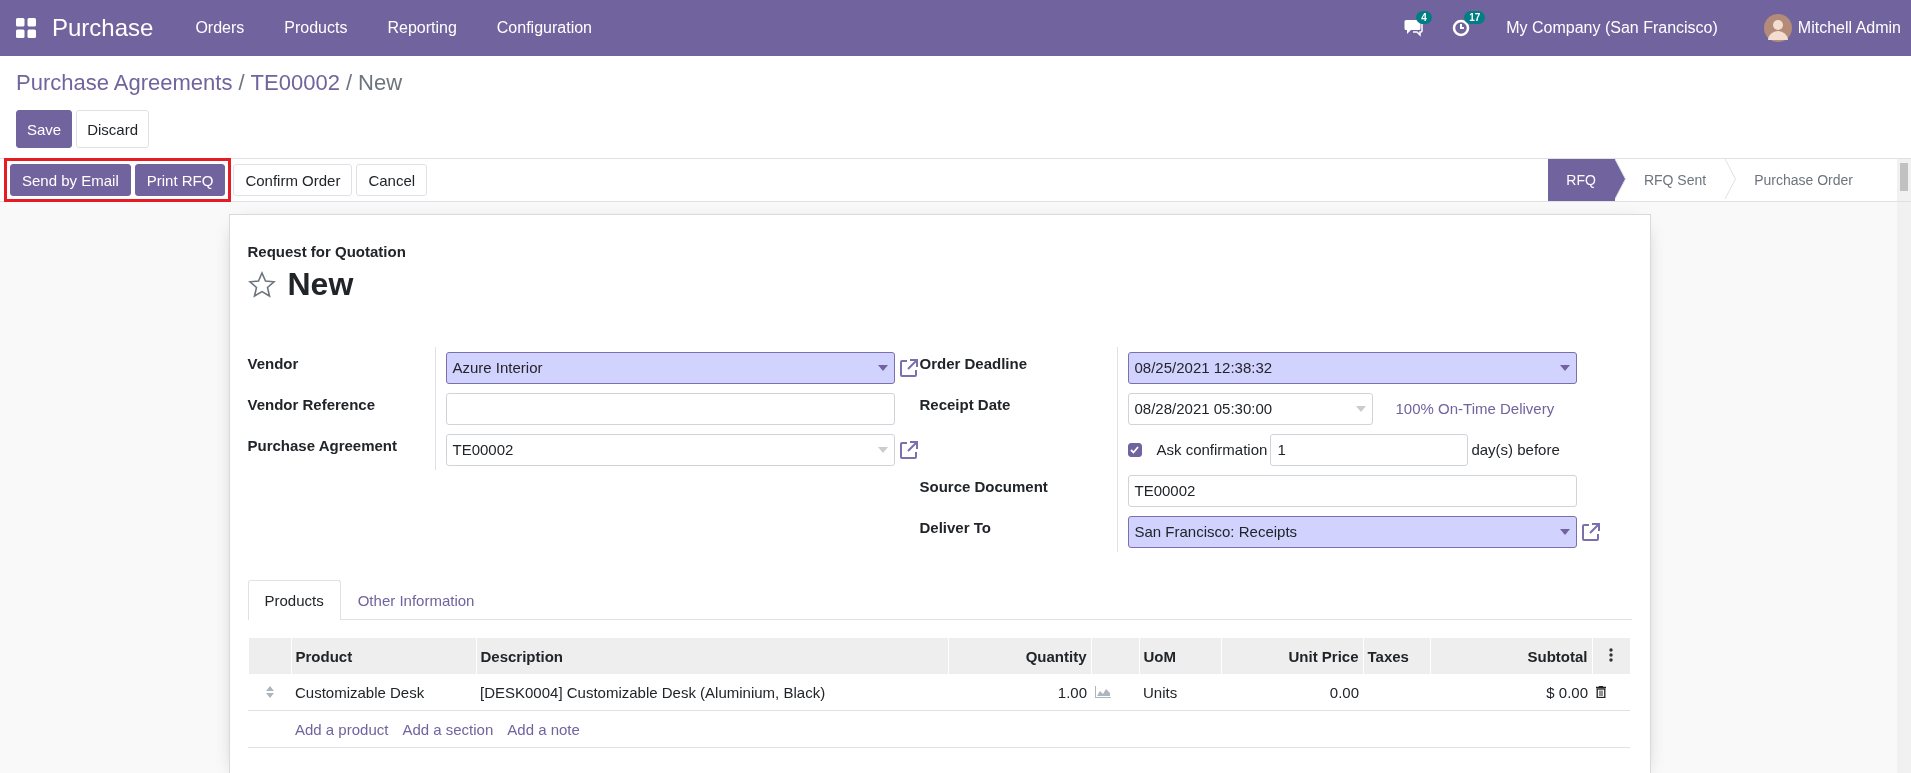 Image resolution: width=1911 pixels, height=773 pixels. I want to click on field-label: Order Deadline, so click(1018, 367).